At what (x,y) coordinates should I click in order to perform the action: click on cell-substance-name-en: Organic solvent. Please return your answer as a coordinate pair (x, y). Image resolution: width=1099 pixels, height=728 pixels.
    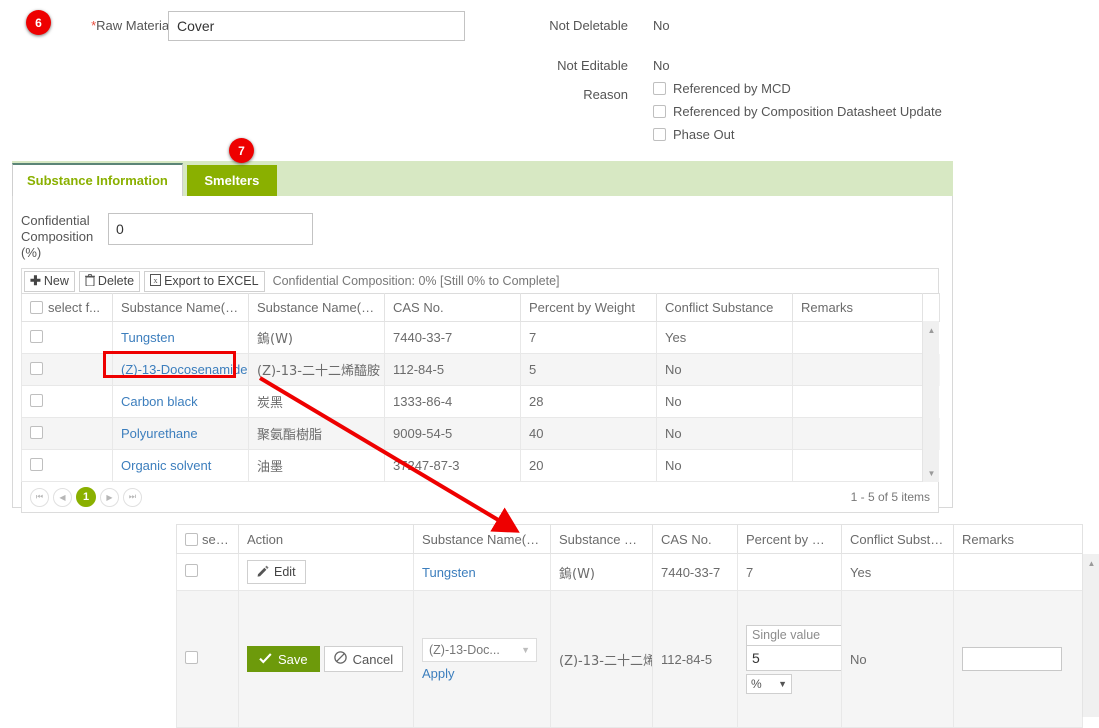
    Looking at the image, I should click on (180, 465).